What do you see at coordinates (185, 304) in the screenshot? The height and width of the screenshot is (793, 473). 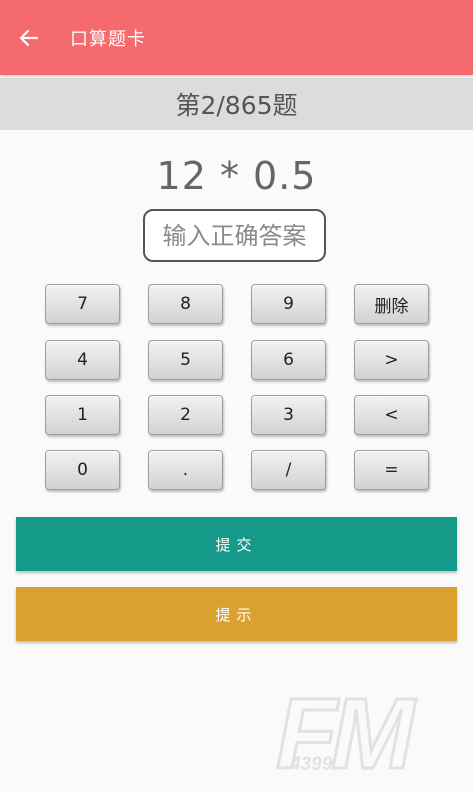 I see `key-8: 8` at bounding box center [185, 304].